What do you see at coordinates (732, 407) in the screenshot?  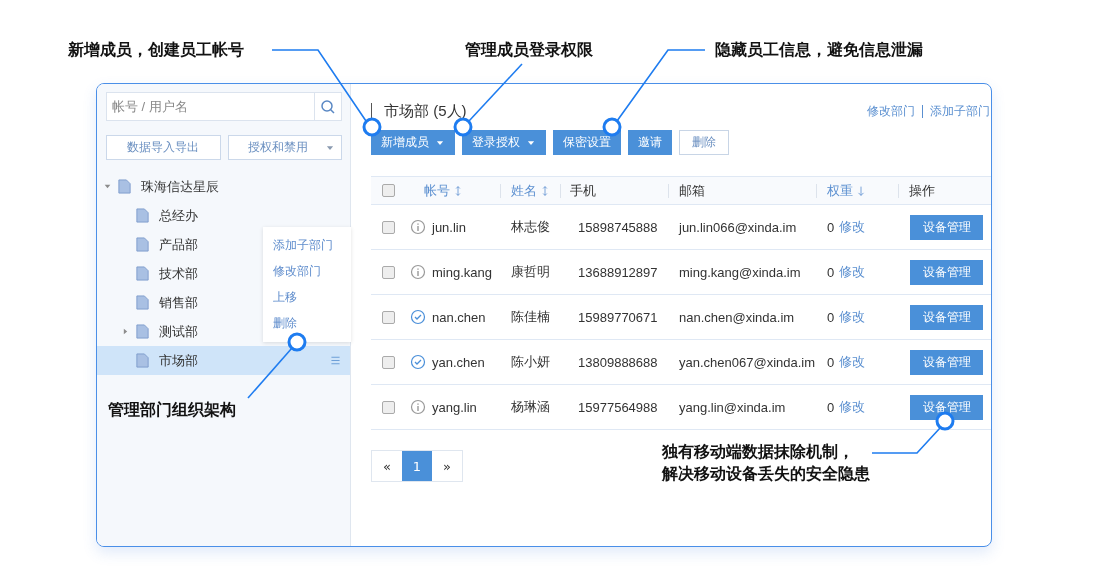 I see `email-text: yang.lin@xinda.im` at bounding box center [732, 407].